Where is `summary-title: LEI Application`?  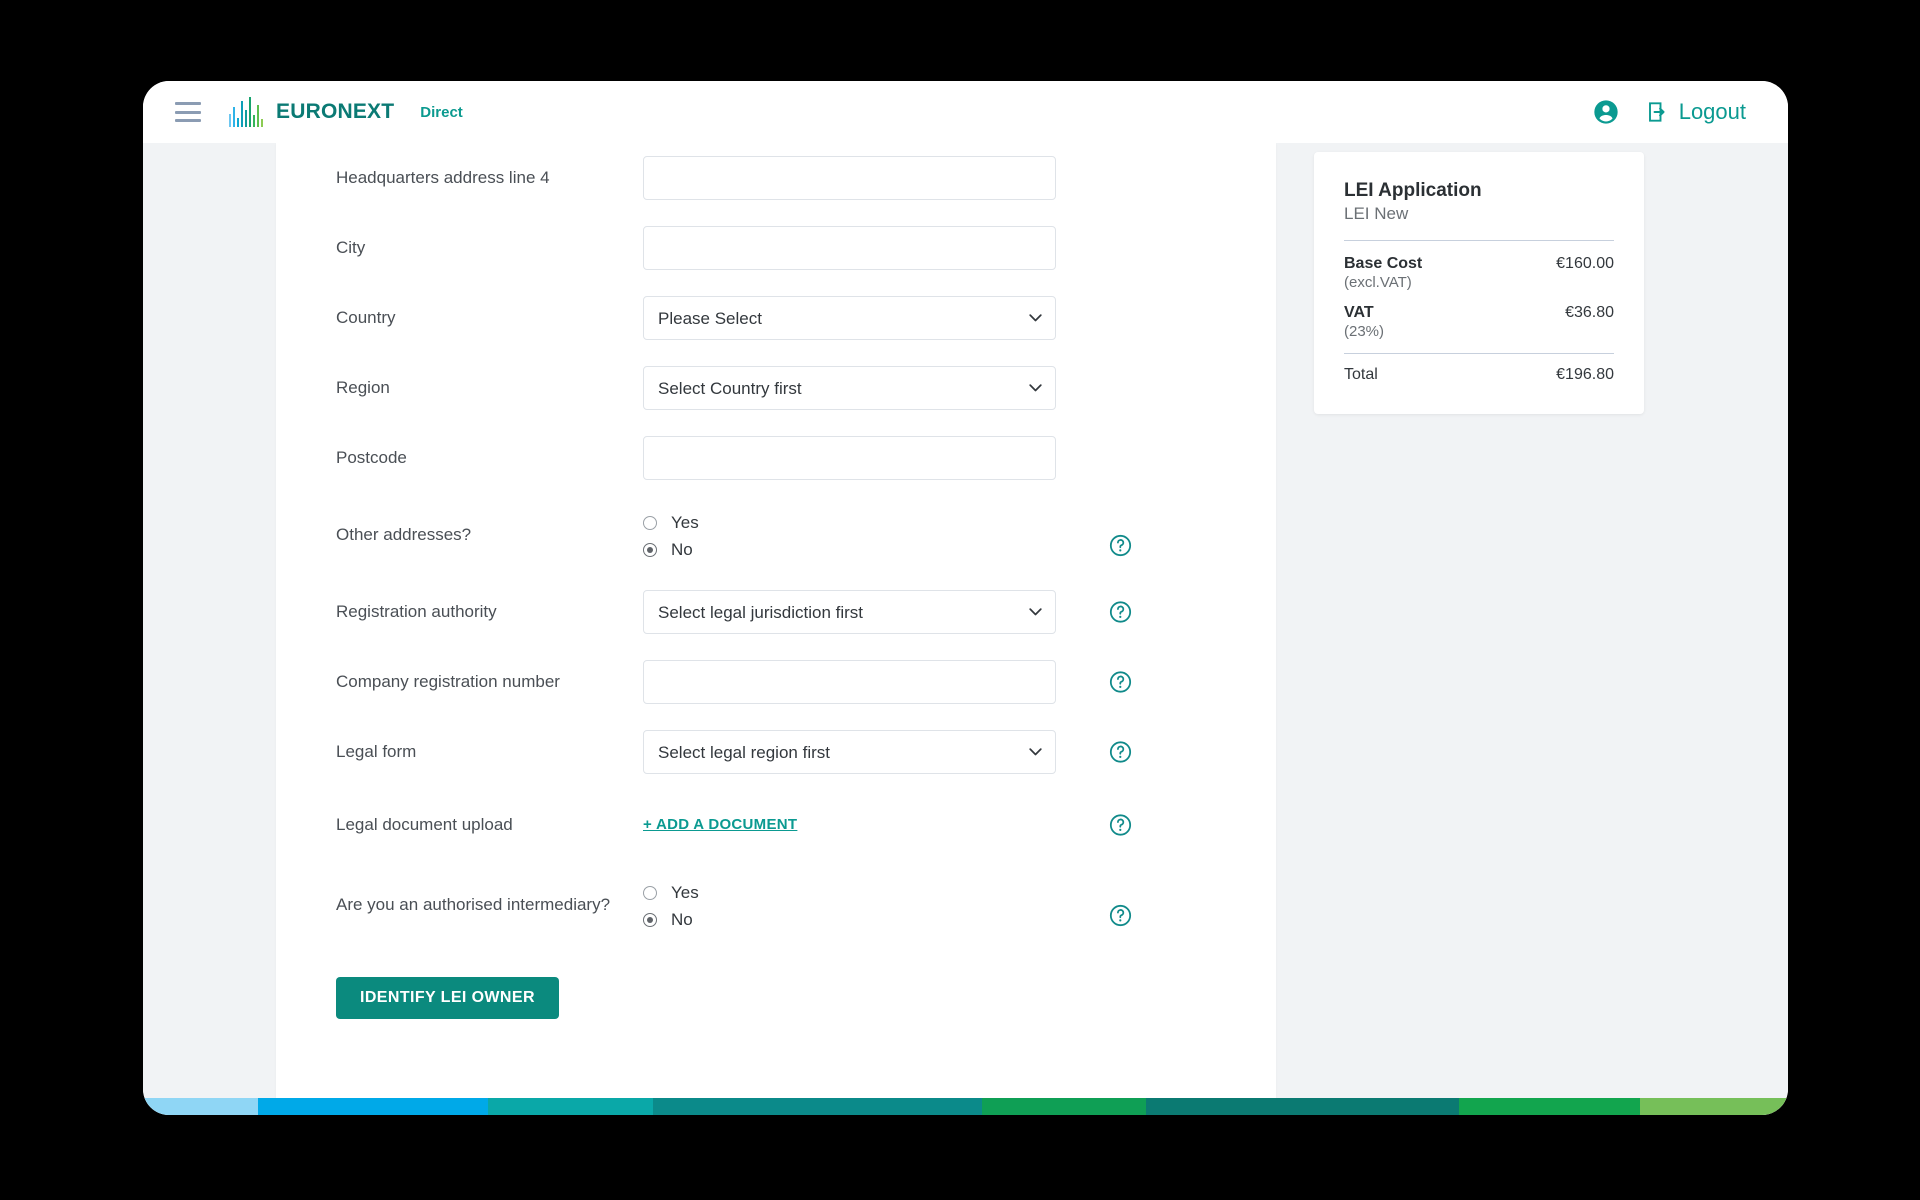 summary-title: LEI Application is located at coordinates (1413, 190).